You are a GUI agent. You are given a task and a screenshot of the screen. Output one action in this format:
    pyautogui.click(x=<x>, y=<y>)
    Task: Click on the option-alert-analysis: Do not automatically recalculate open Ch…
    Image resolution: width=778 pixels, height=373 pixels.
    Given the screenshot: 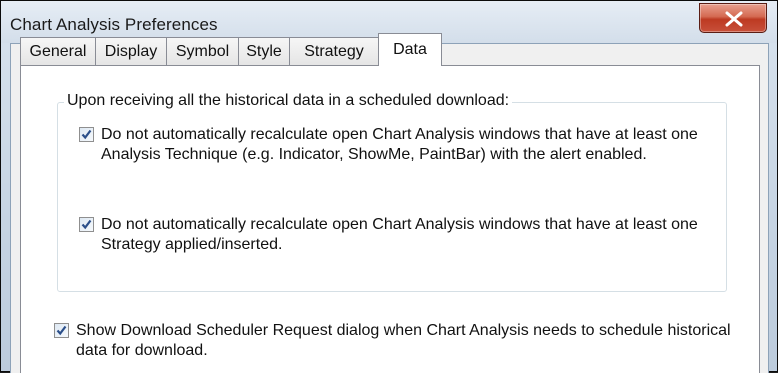 What is the action you would take?
    pyautogui.click(x=399, y=145)
    